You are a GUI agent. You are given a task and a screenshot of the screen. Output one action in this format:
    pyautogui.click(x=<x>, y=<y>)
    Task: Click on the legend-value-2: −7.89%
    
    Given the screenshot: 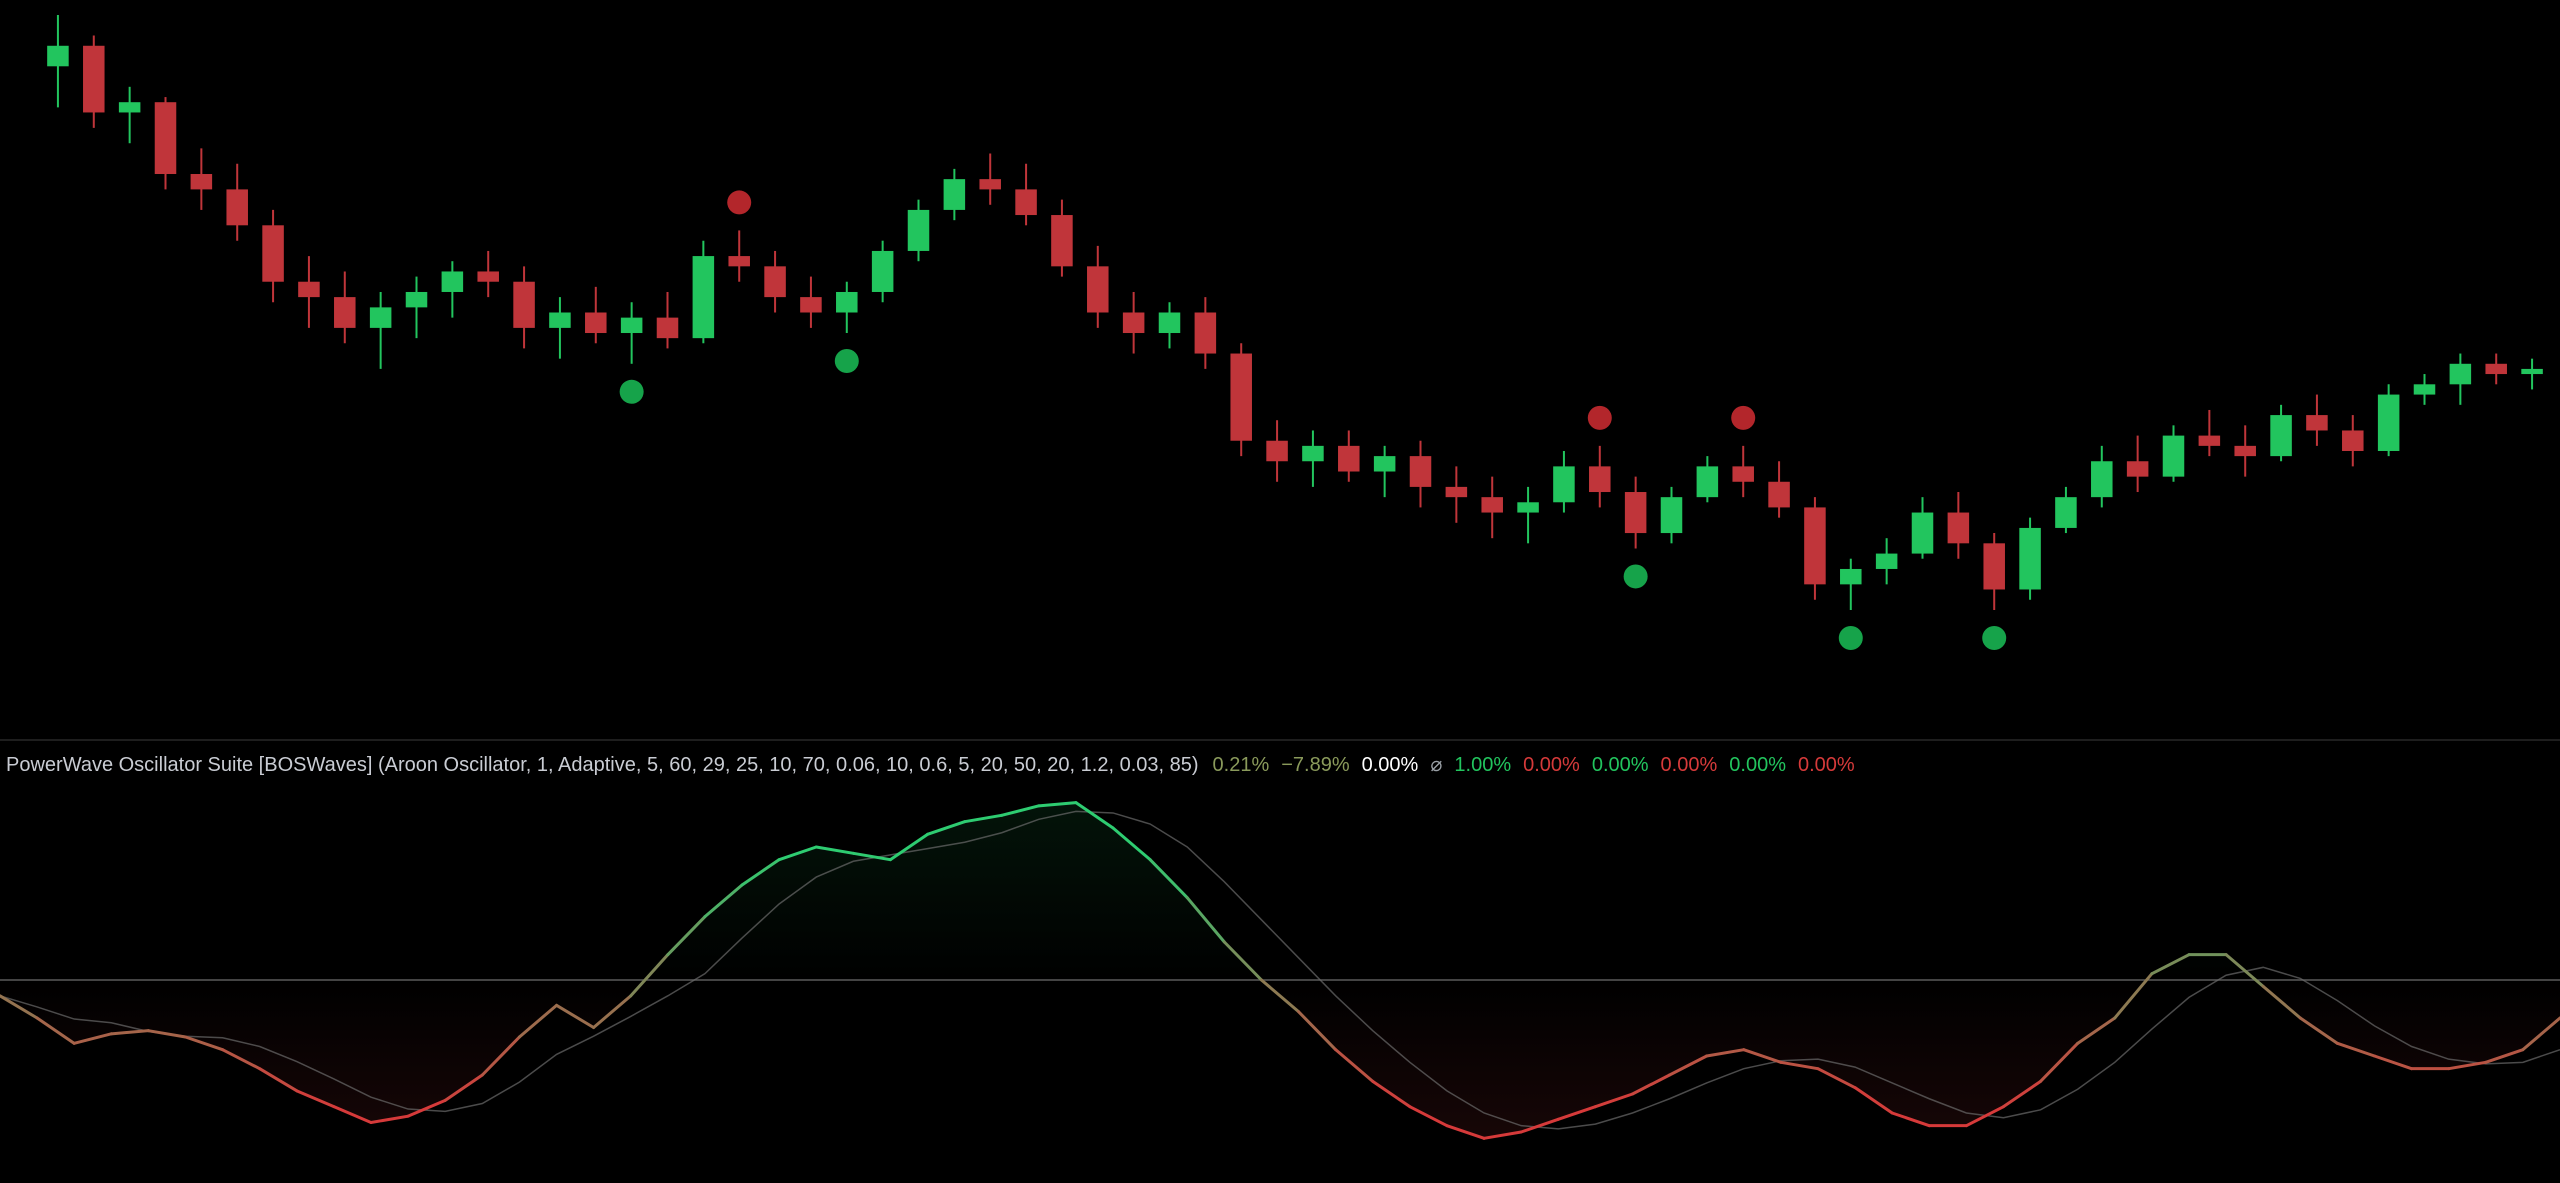 What is the action you would take?
    pyautogui.click(x=1315, y=765)
    